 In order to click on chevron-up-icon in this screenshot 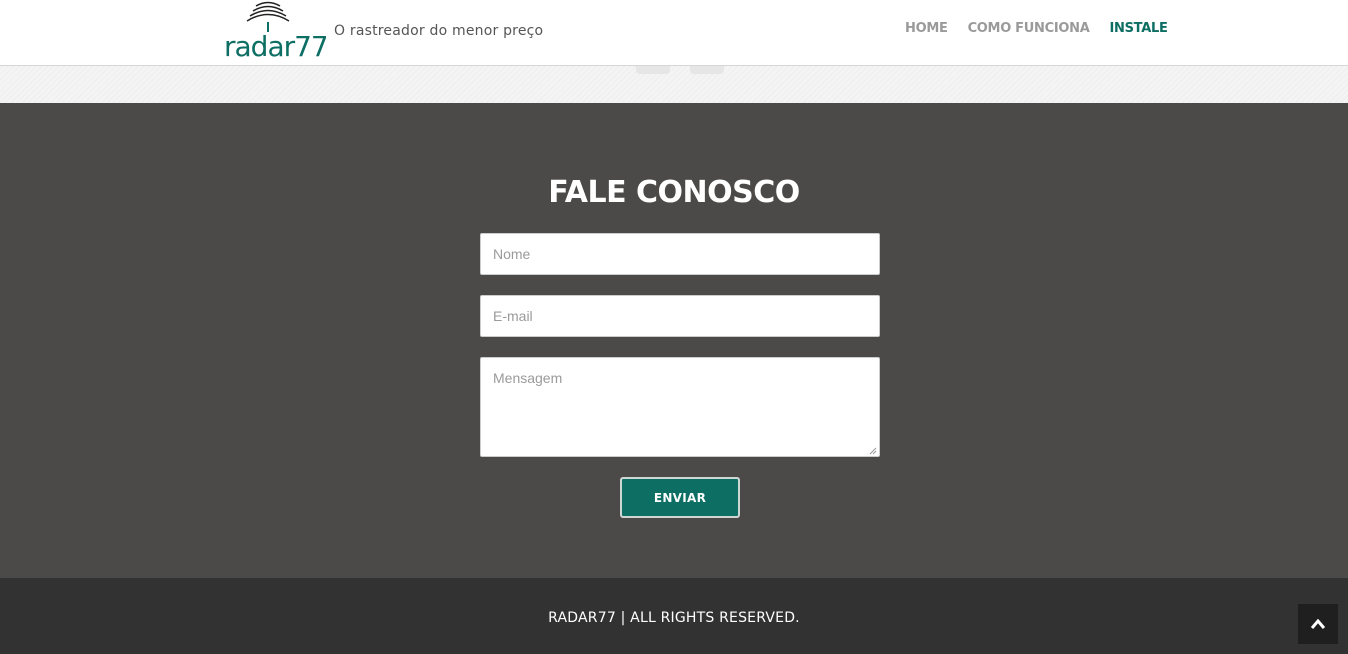, I will do `click(1318, 624)`.